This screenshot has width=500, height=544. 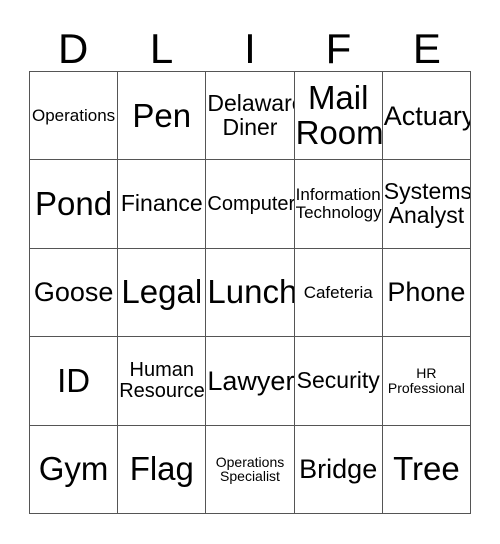 I want to click on bingo-cell-label: Phone, so click(x=426, y=292).